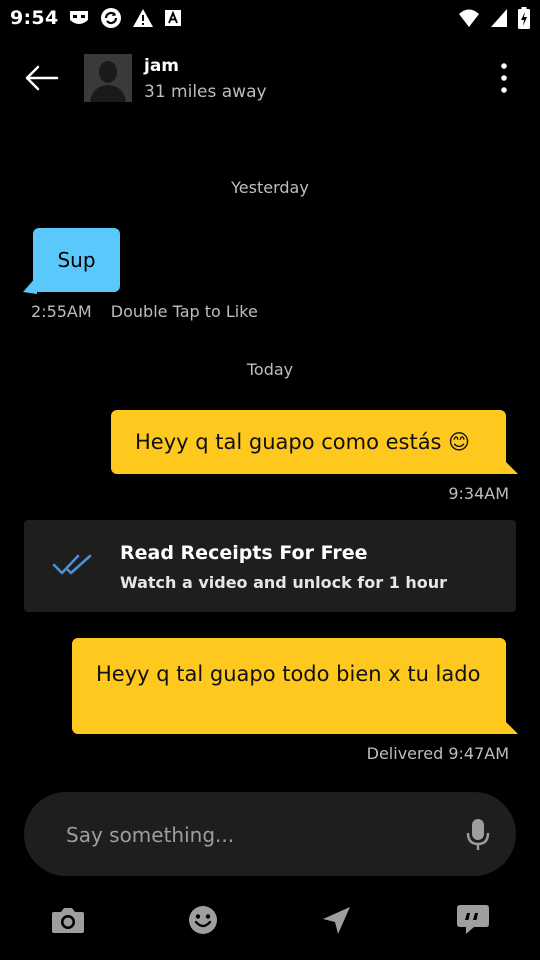  What do you see at coordinates (284, 582) in the screenshot?
I see `promo-subtitle: Watch a video and unlock for 1 hour` at bounding box center [284, 582].